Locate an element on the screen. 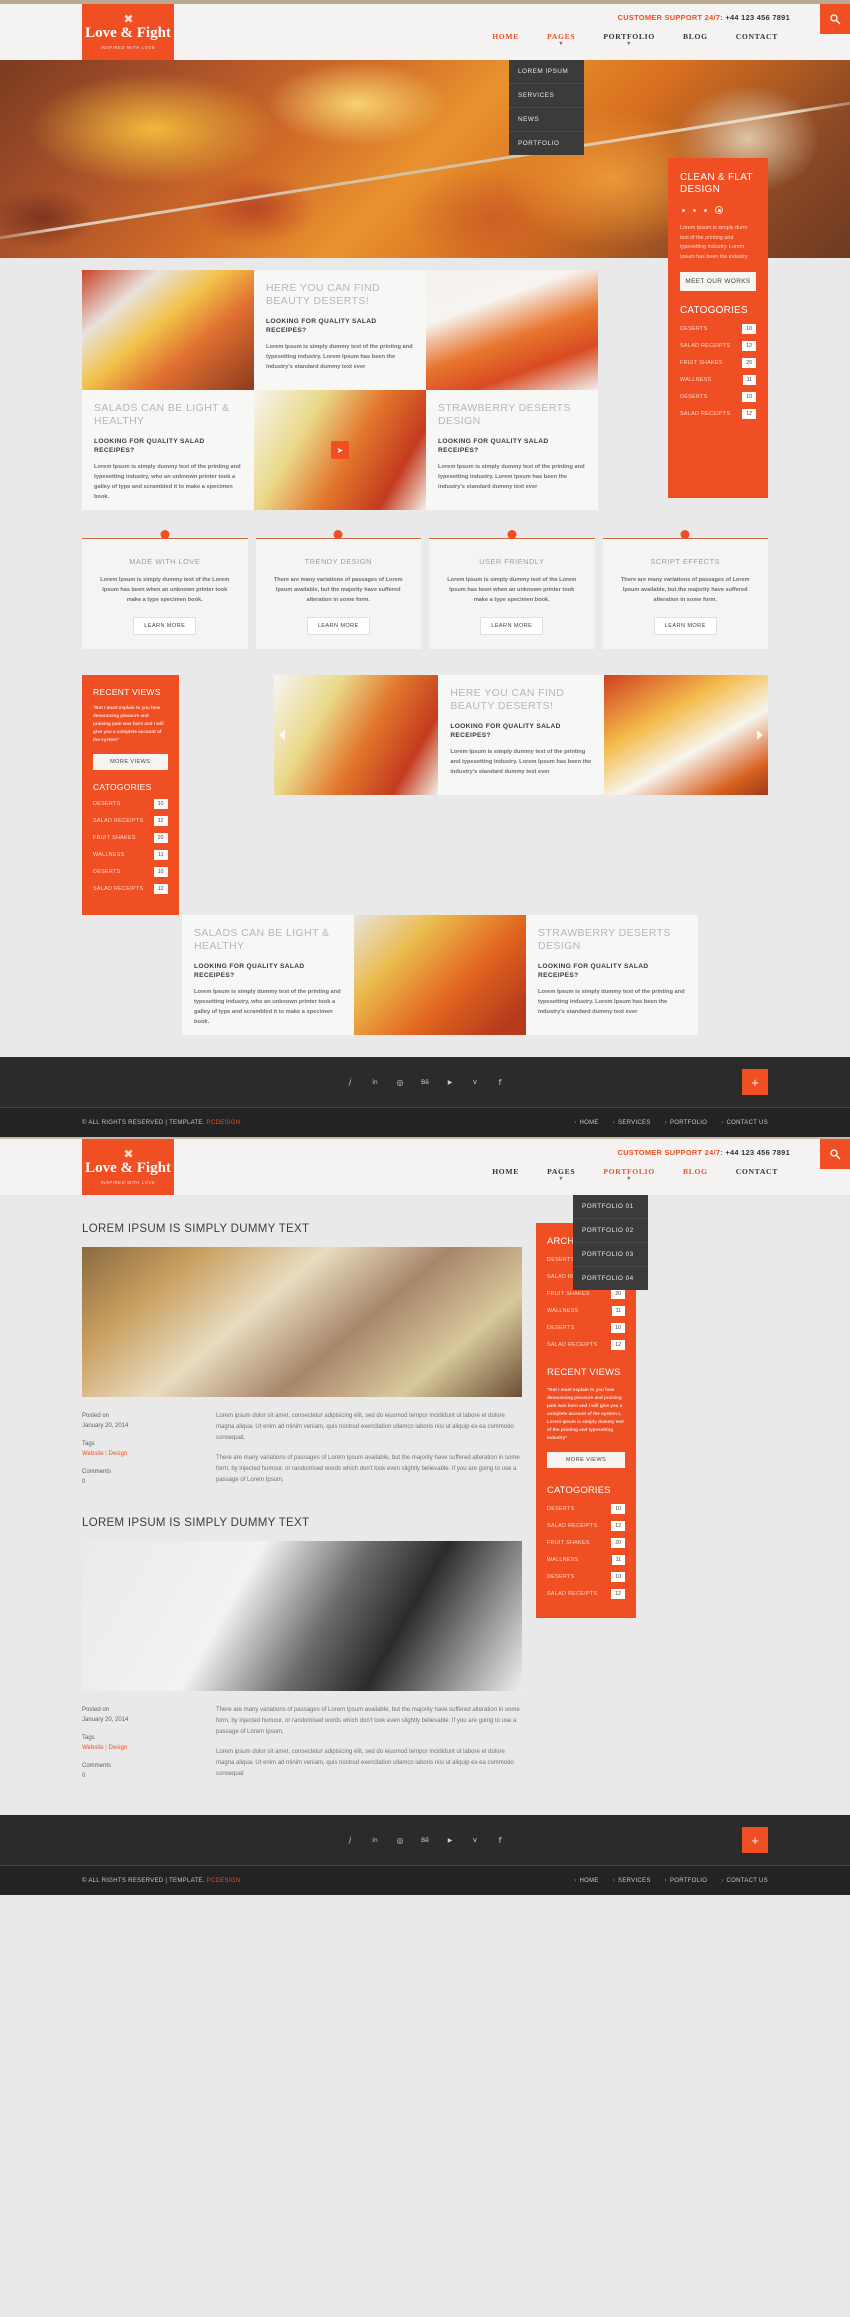 This screenshot has width=850, height=2317. template-name: PCDESIGN is located at coordinates (224, 1881).